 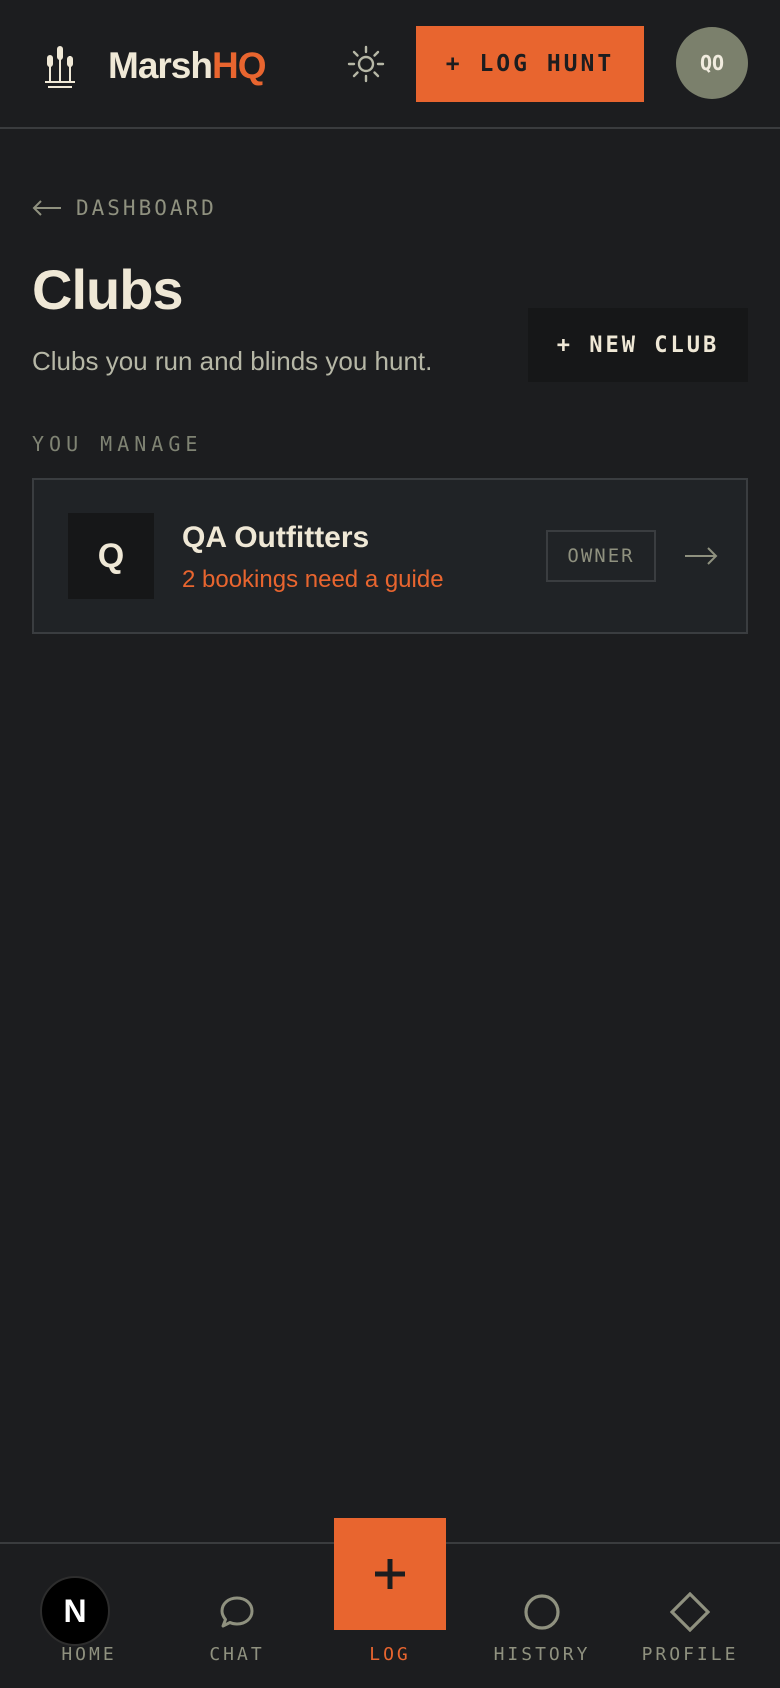 What do you see at coordinates (108, 289) in the screenshot?
I see `page-title: Clubs` at bounding box center [108, 289].